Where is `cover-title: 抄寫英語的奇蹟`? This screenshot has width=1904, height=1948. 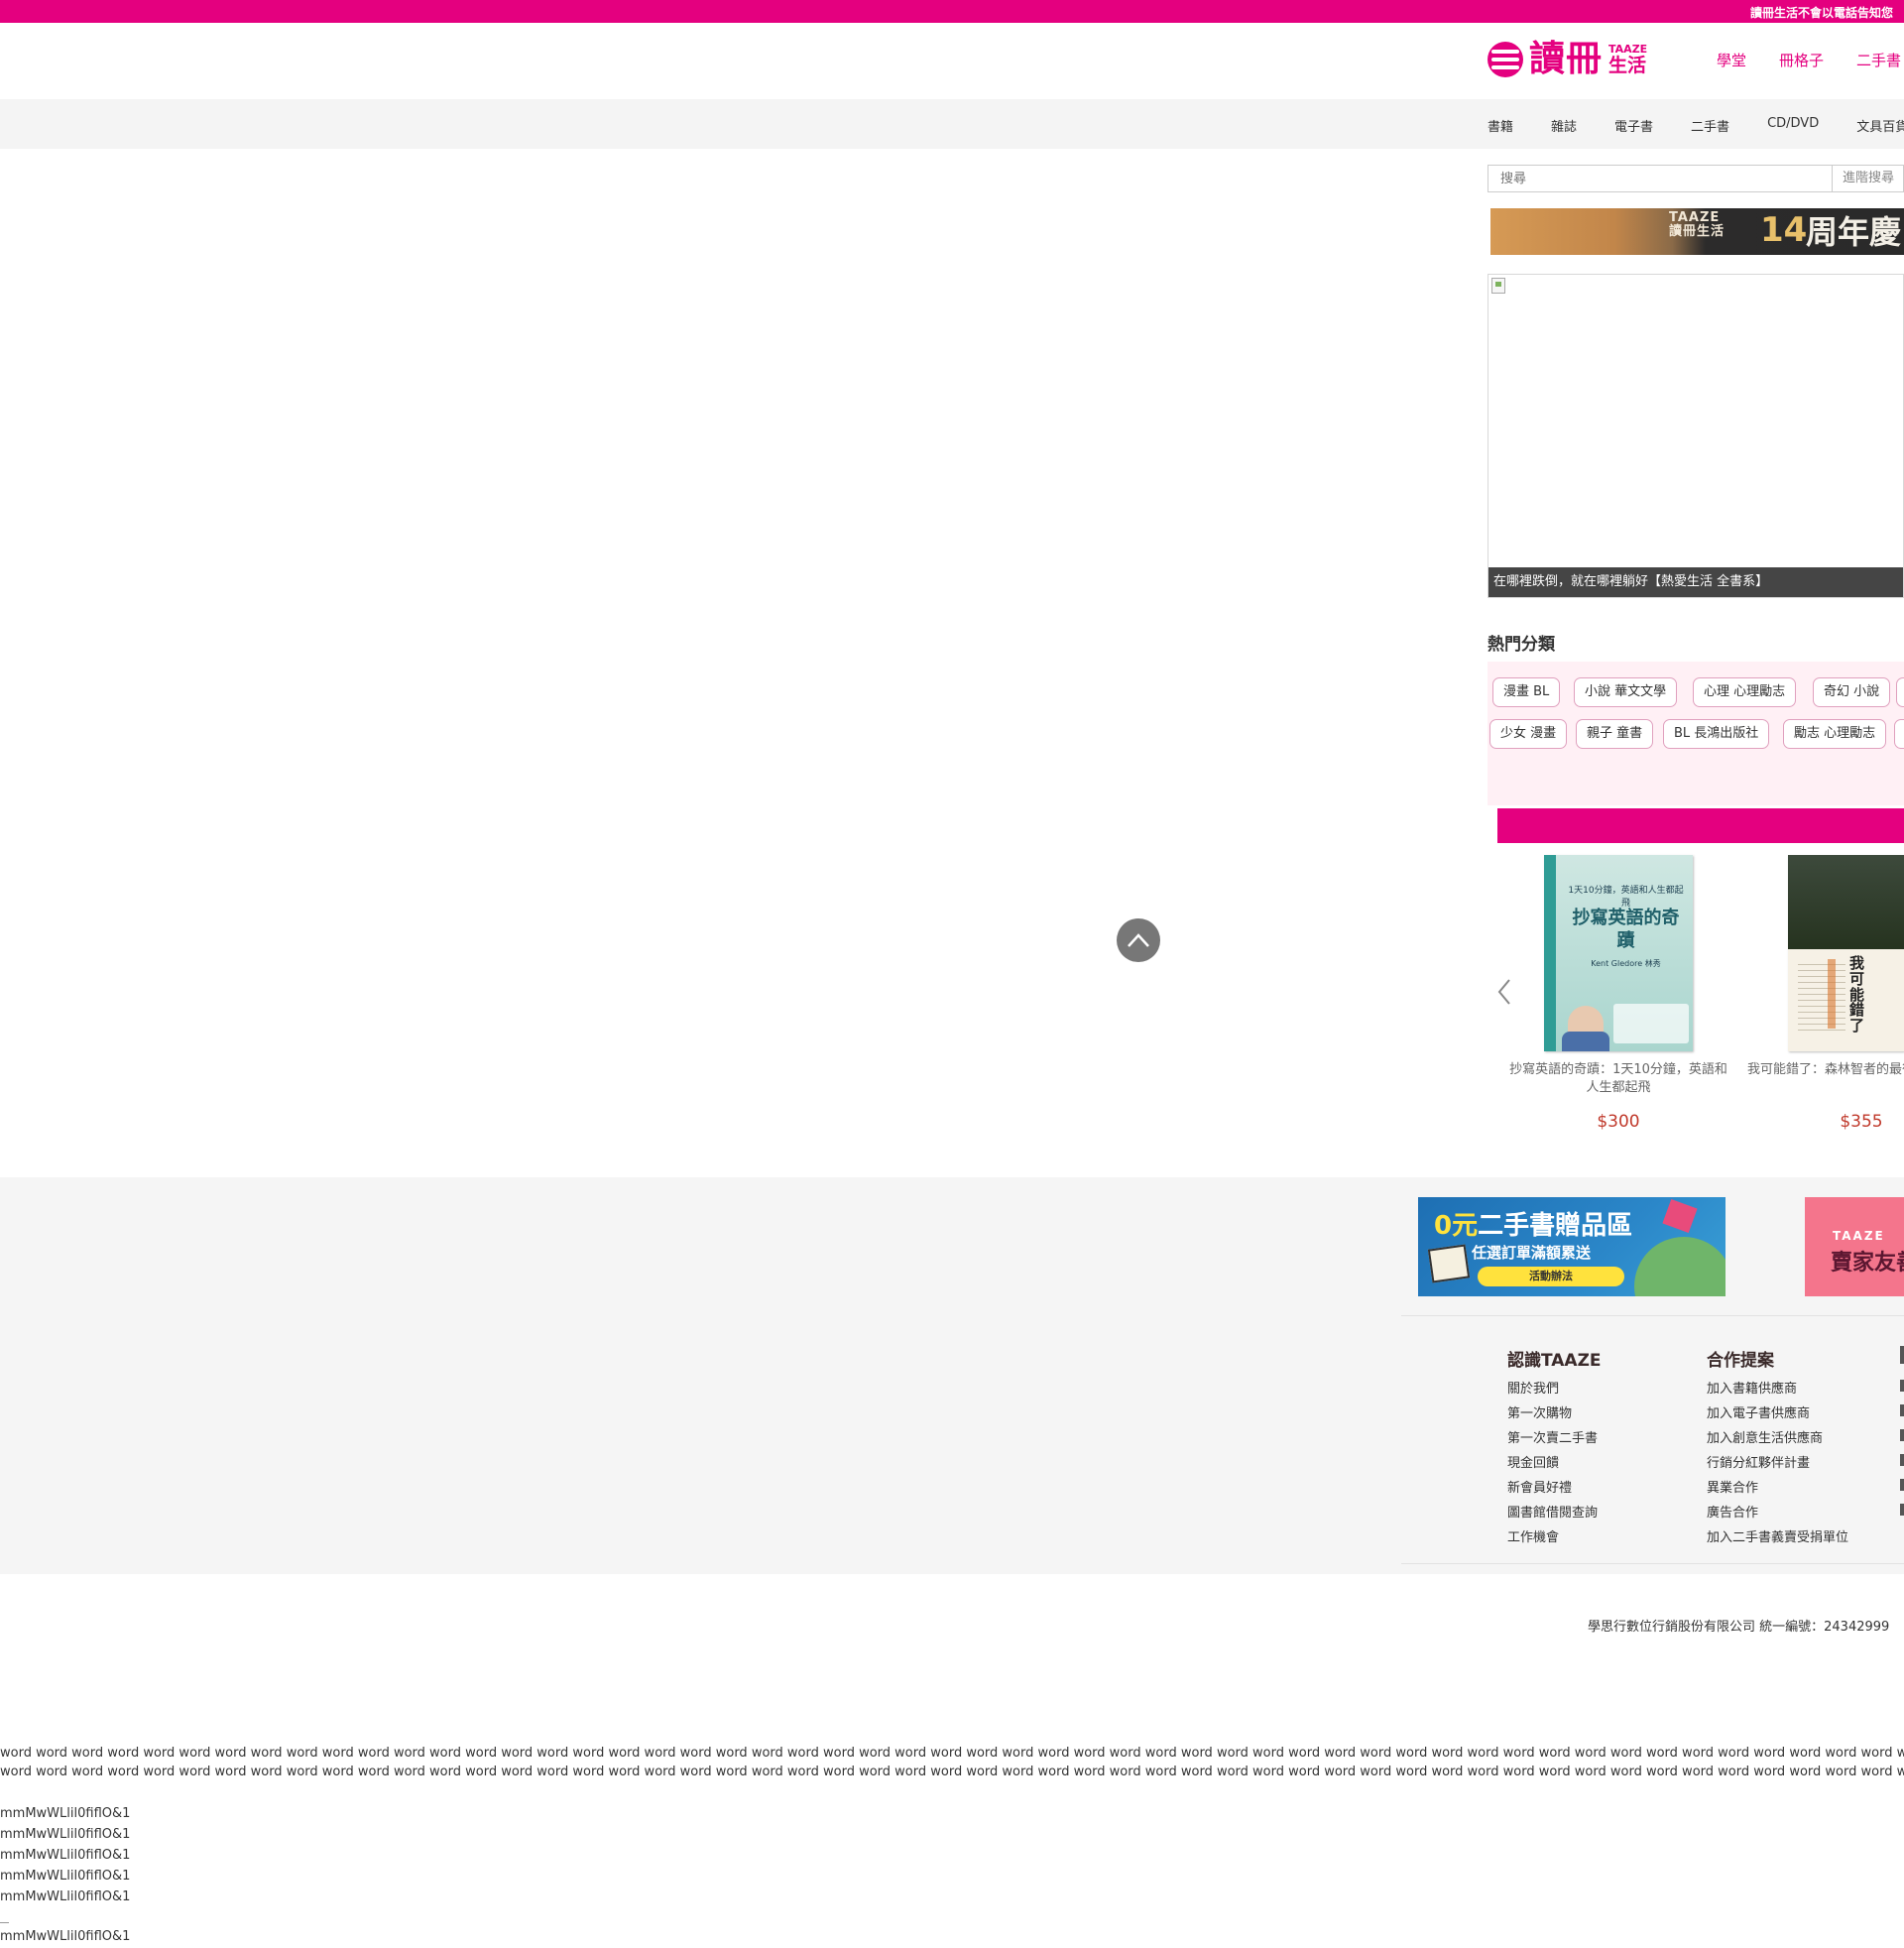 cover-title: 抄寫英語的奇蹟 is located at coordinates (1626, 930).